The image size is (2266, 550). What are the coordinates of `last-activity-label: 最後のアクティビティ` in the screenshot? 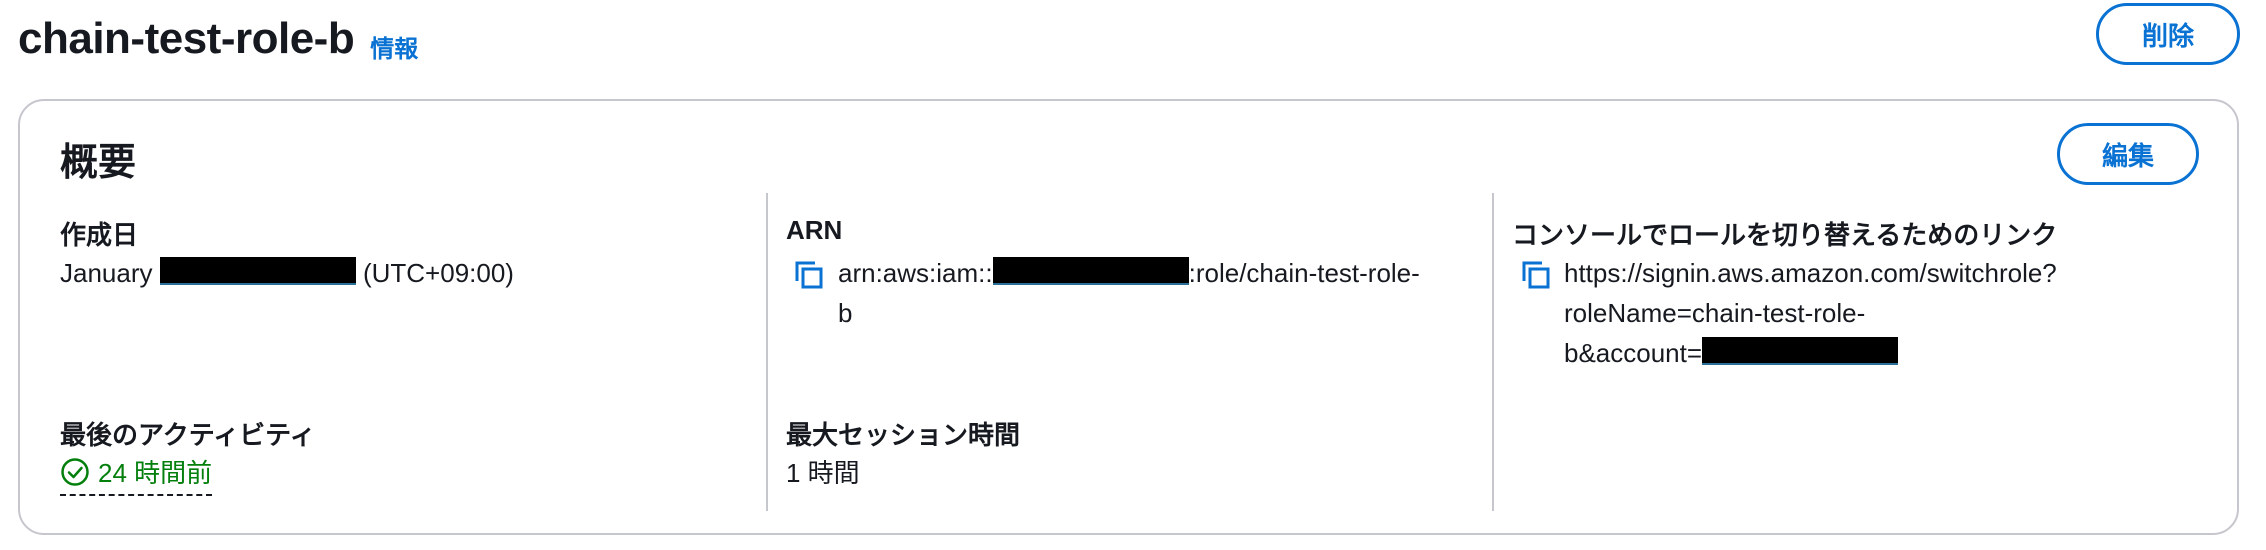 It's located at (188, 435).